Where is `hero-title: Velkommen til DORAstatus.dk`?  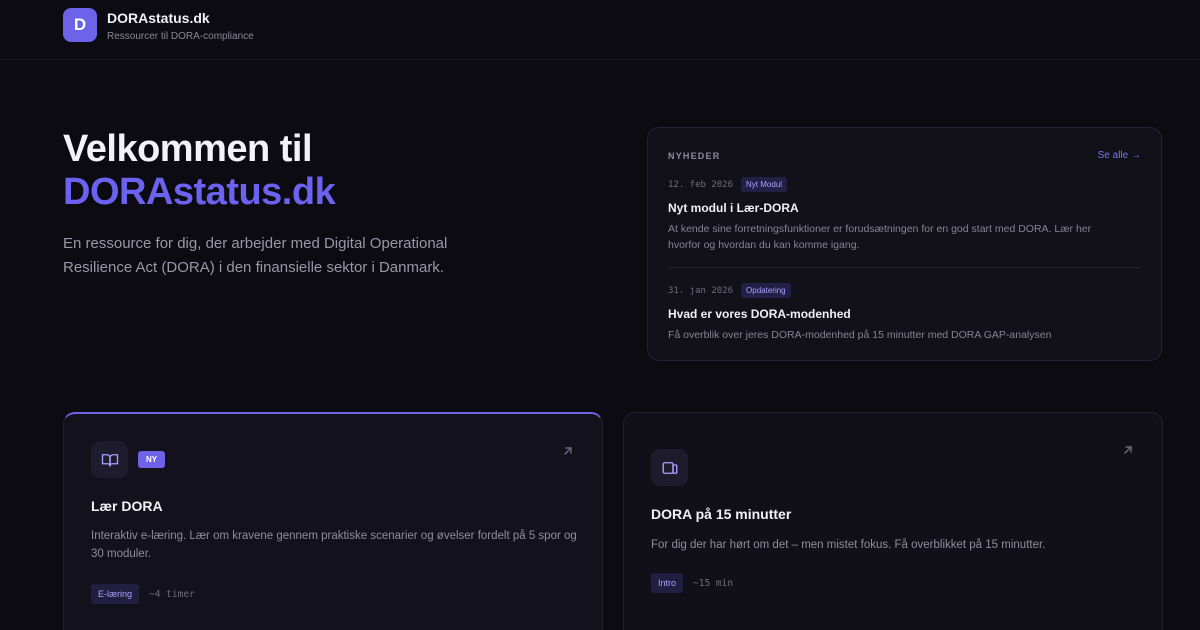
hero-title: Velkommen til DORAstatus.dk is located at coordinates (199, 171).